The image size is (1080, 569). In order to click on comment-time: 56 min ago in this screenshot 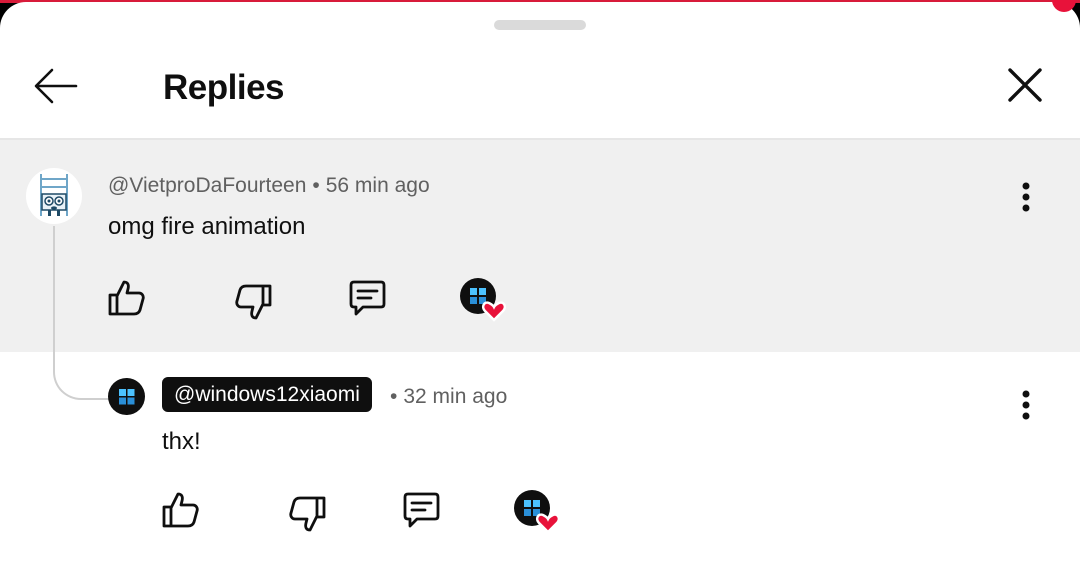, I will do `click(378, 185)`.